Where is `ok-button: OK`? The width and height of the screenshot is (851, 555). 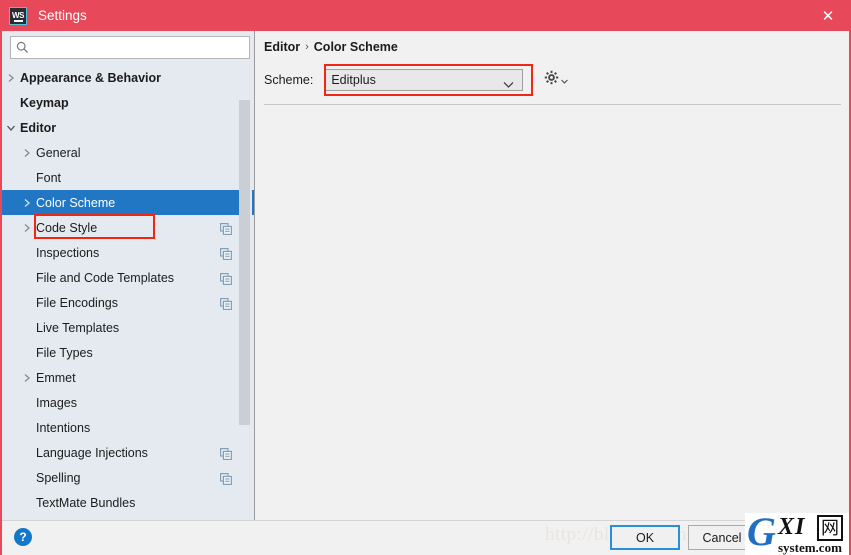 ok-button: OK is located at coordinates (645, 537).